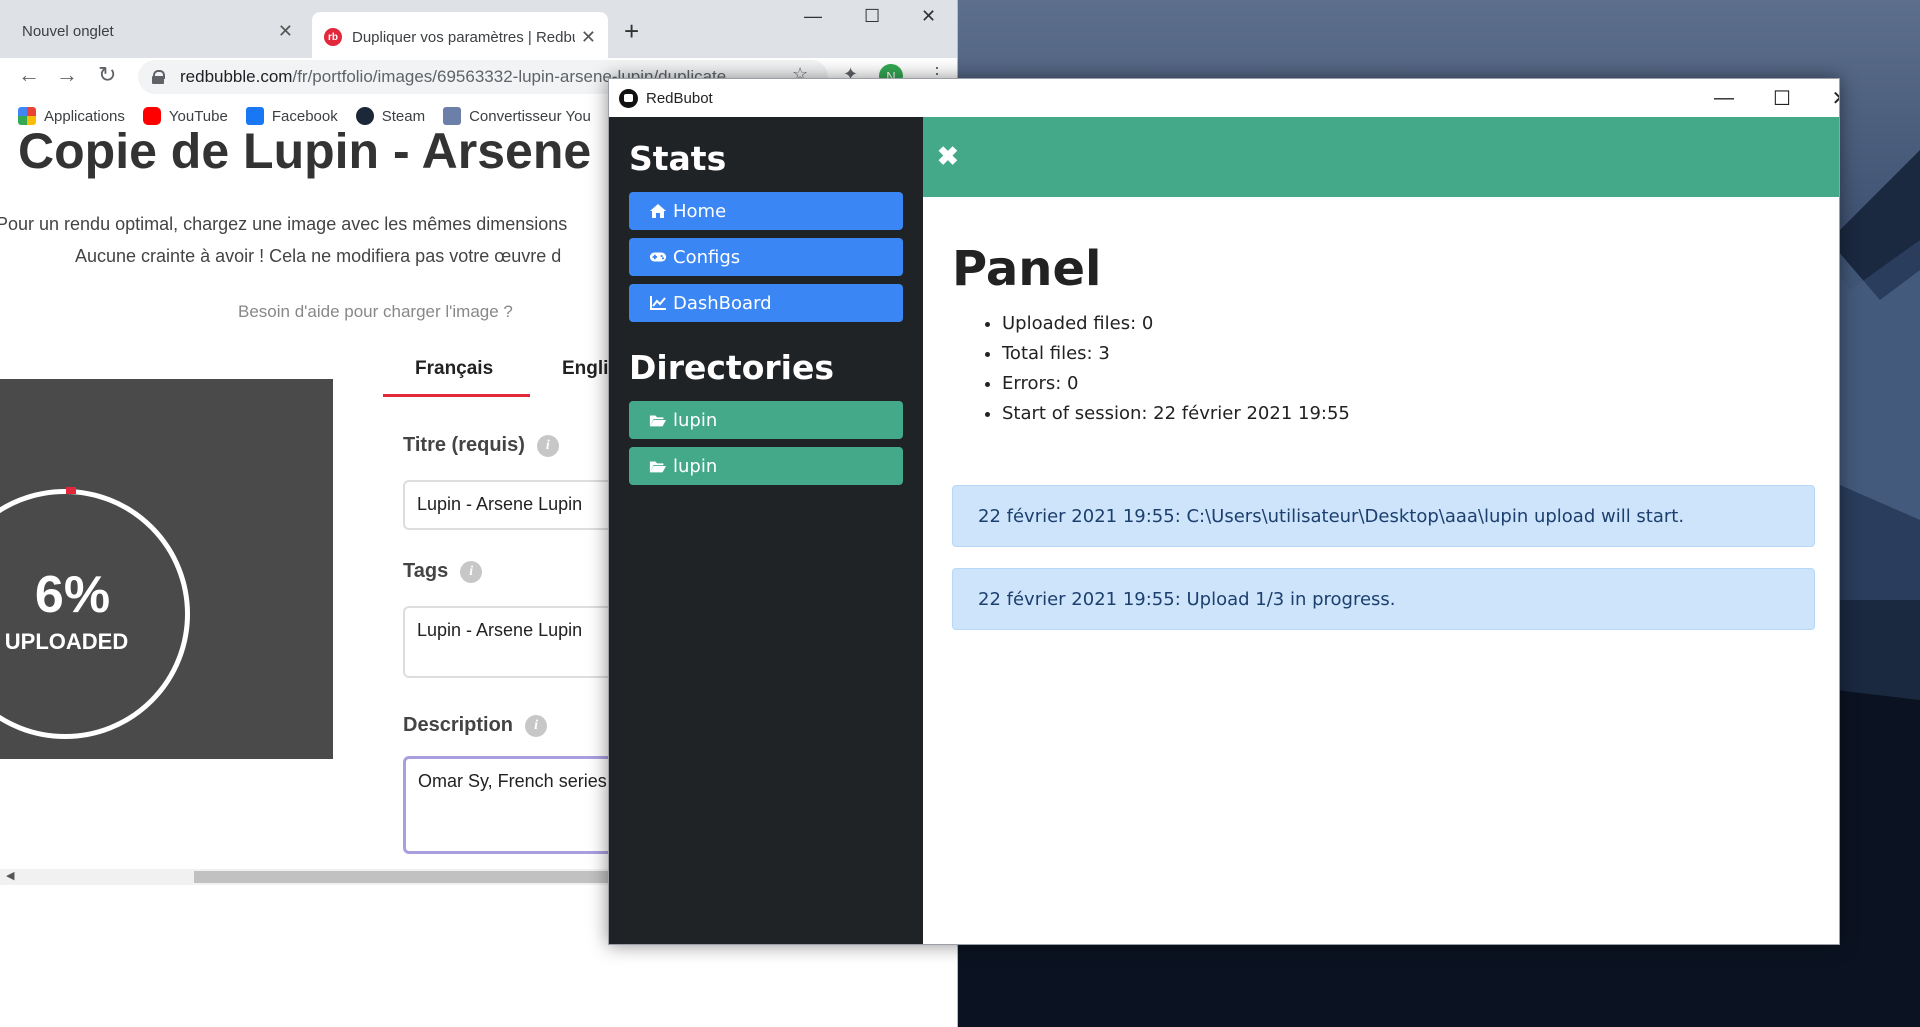 The width and height of the screenshot is (1920, 1027). I want to click on bookmark-applications: Applications, so click(71, 116).